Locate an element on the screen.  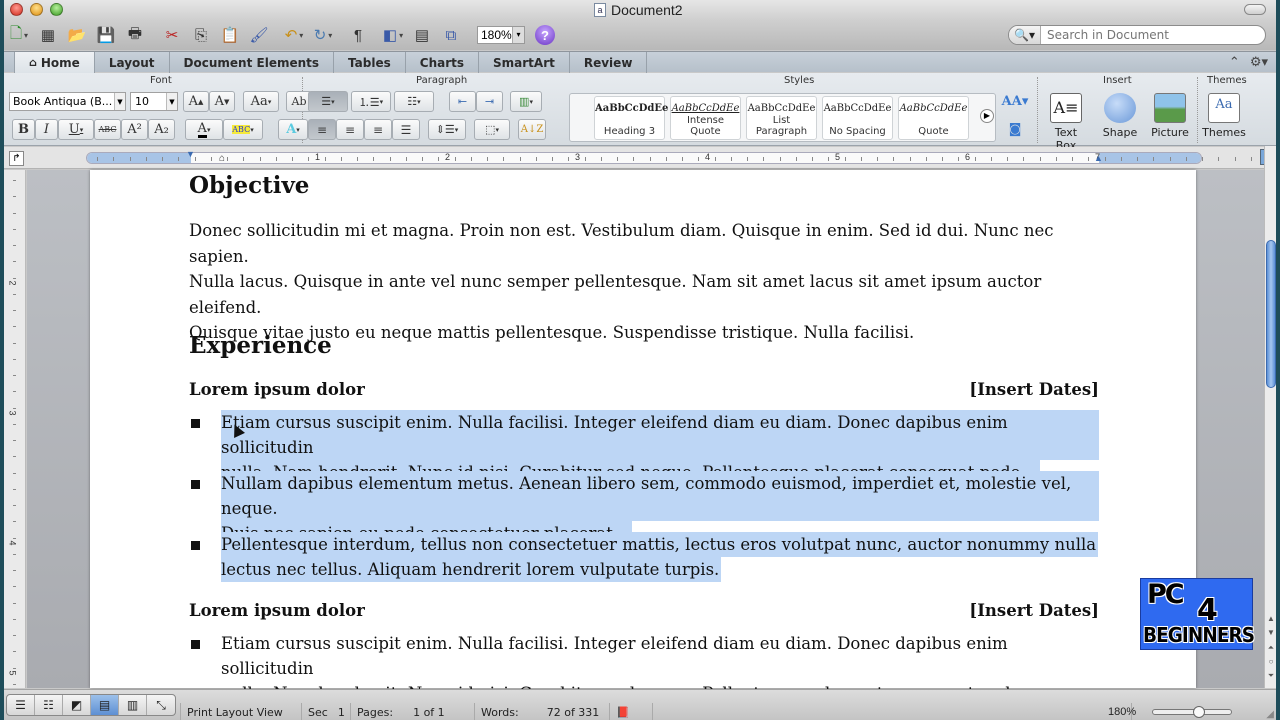
tab-home: ⌂ Home is located at coordinates (54, 62).